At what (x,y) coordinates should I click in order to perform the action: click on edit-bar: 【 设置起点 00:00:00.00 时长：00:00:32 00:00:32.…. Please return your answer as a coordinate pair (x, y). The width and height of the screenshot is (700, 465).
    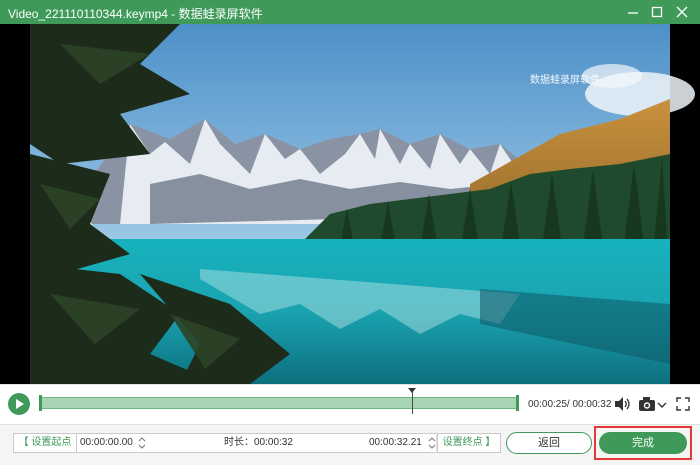
    Looking at the image, I should click on (350, 444).